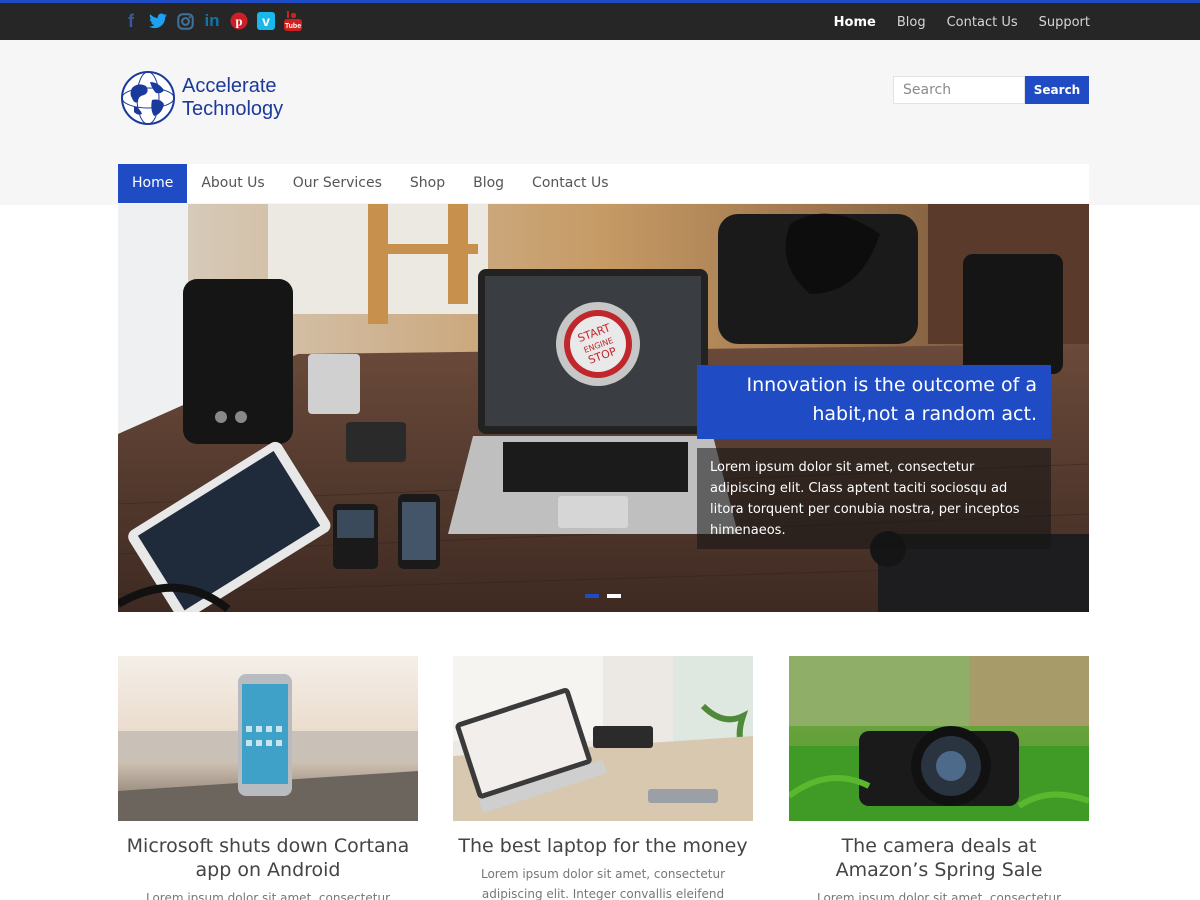  What do you see at coordinates (924, 414) in the screenshot?
I see `hero-title-line-2: habit,not a random act.` at bounding box center [924, 414].